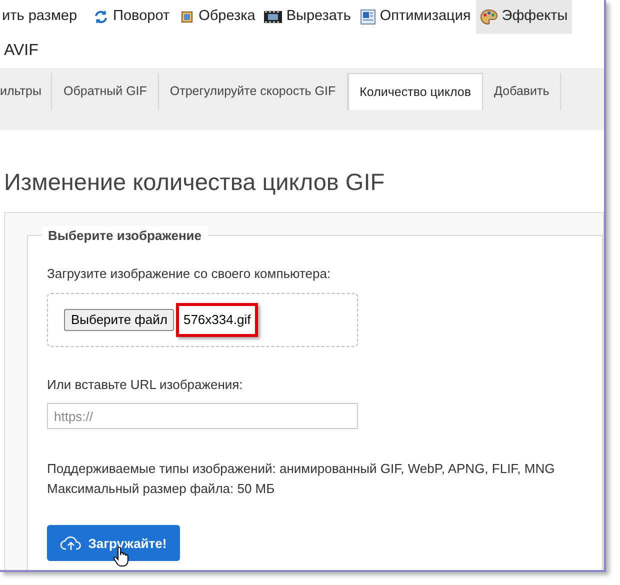 Image resolution: width=620 pixels, height=585 pixels. What do you see at coordinates (45, 17) in the screenshot?
I see `menu-item: ить размер` at bounding box center [45, 17].